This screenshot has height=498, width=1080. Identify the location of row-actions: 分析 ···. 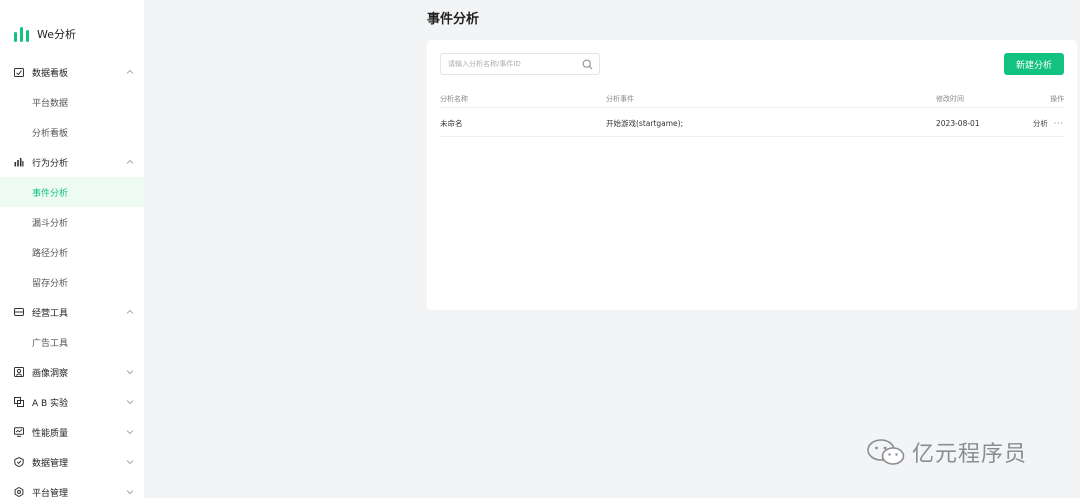
(1048, 123).